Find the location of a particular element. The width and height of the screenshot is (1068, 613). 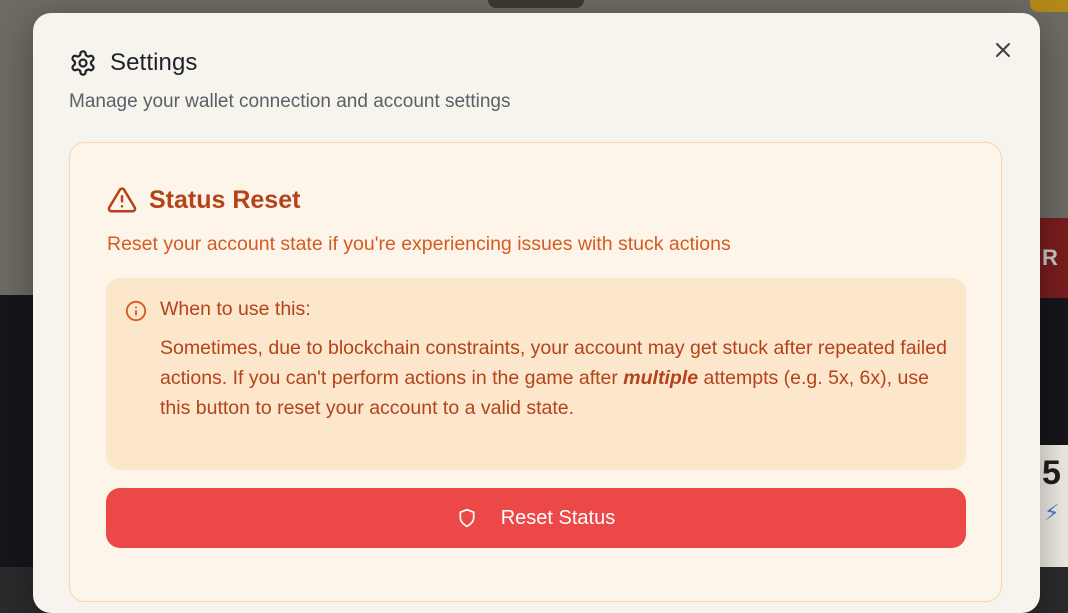

lightning-icon: ⚡︎ is located at coordinates (1052, 512).